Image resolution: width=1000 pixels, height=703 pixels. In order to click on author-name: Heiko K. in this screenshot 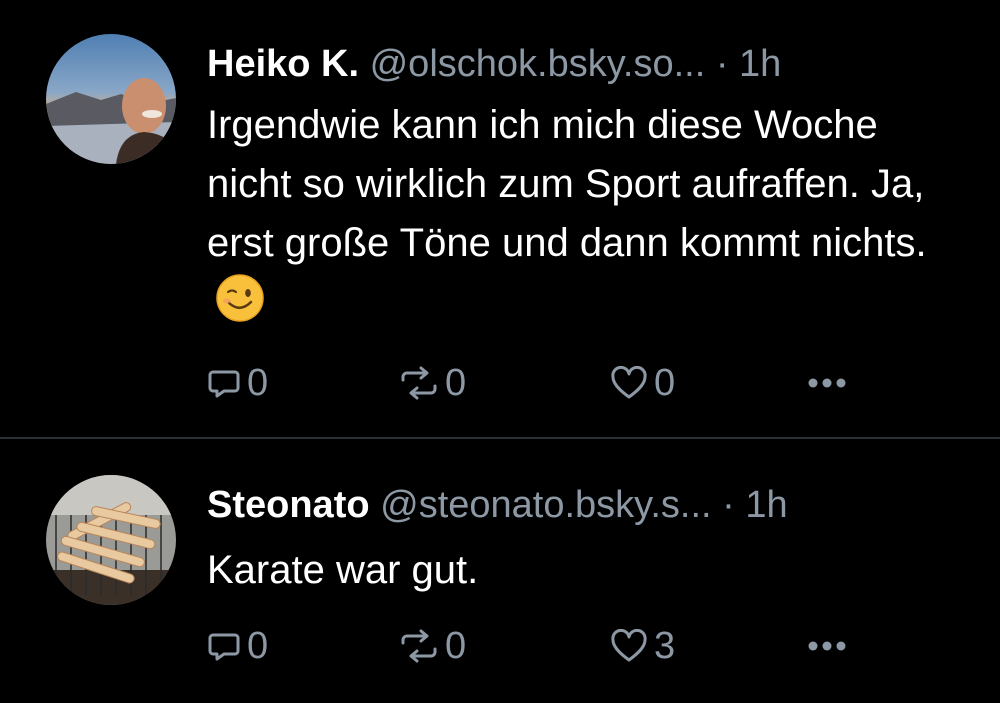, I will do `click(283, 64)`.